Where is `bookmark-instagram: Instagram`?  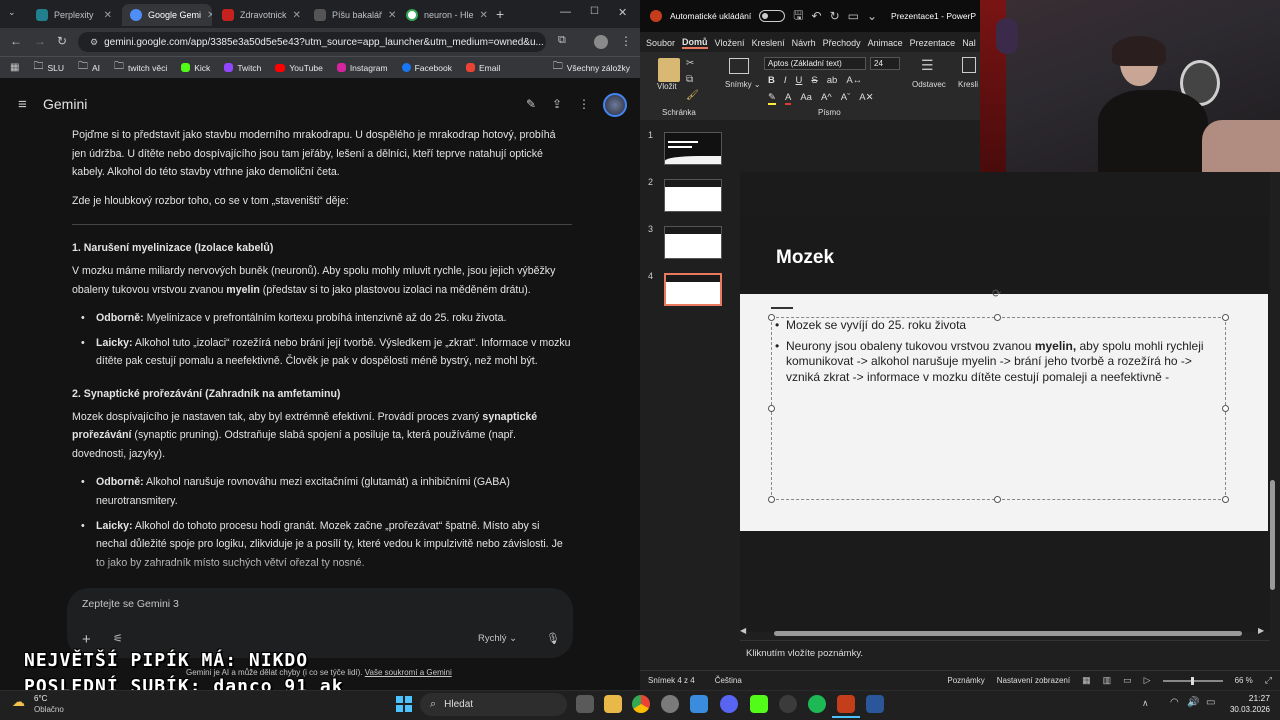 bookmark-instagram: Instagram is located at coordinates (362, 68).